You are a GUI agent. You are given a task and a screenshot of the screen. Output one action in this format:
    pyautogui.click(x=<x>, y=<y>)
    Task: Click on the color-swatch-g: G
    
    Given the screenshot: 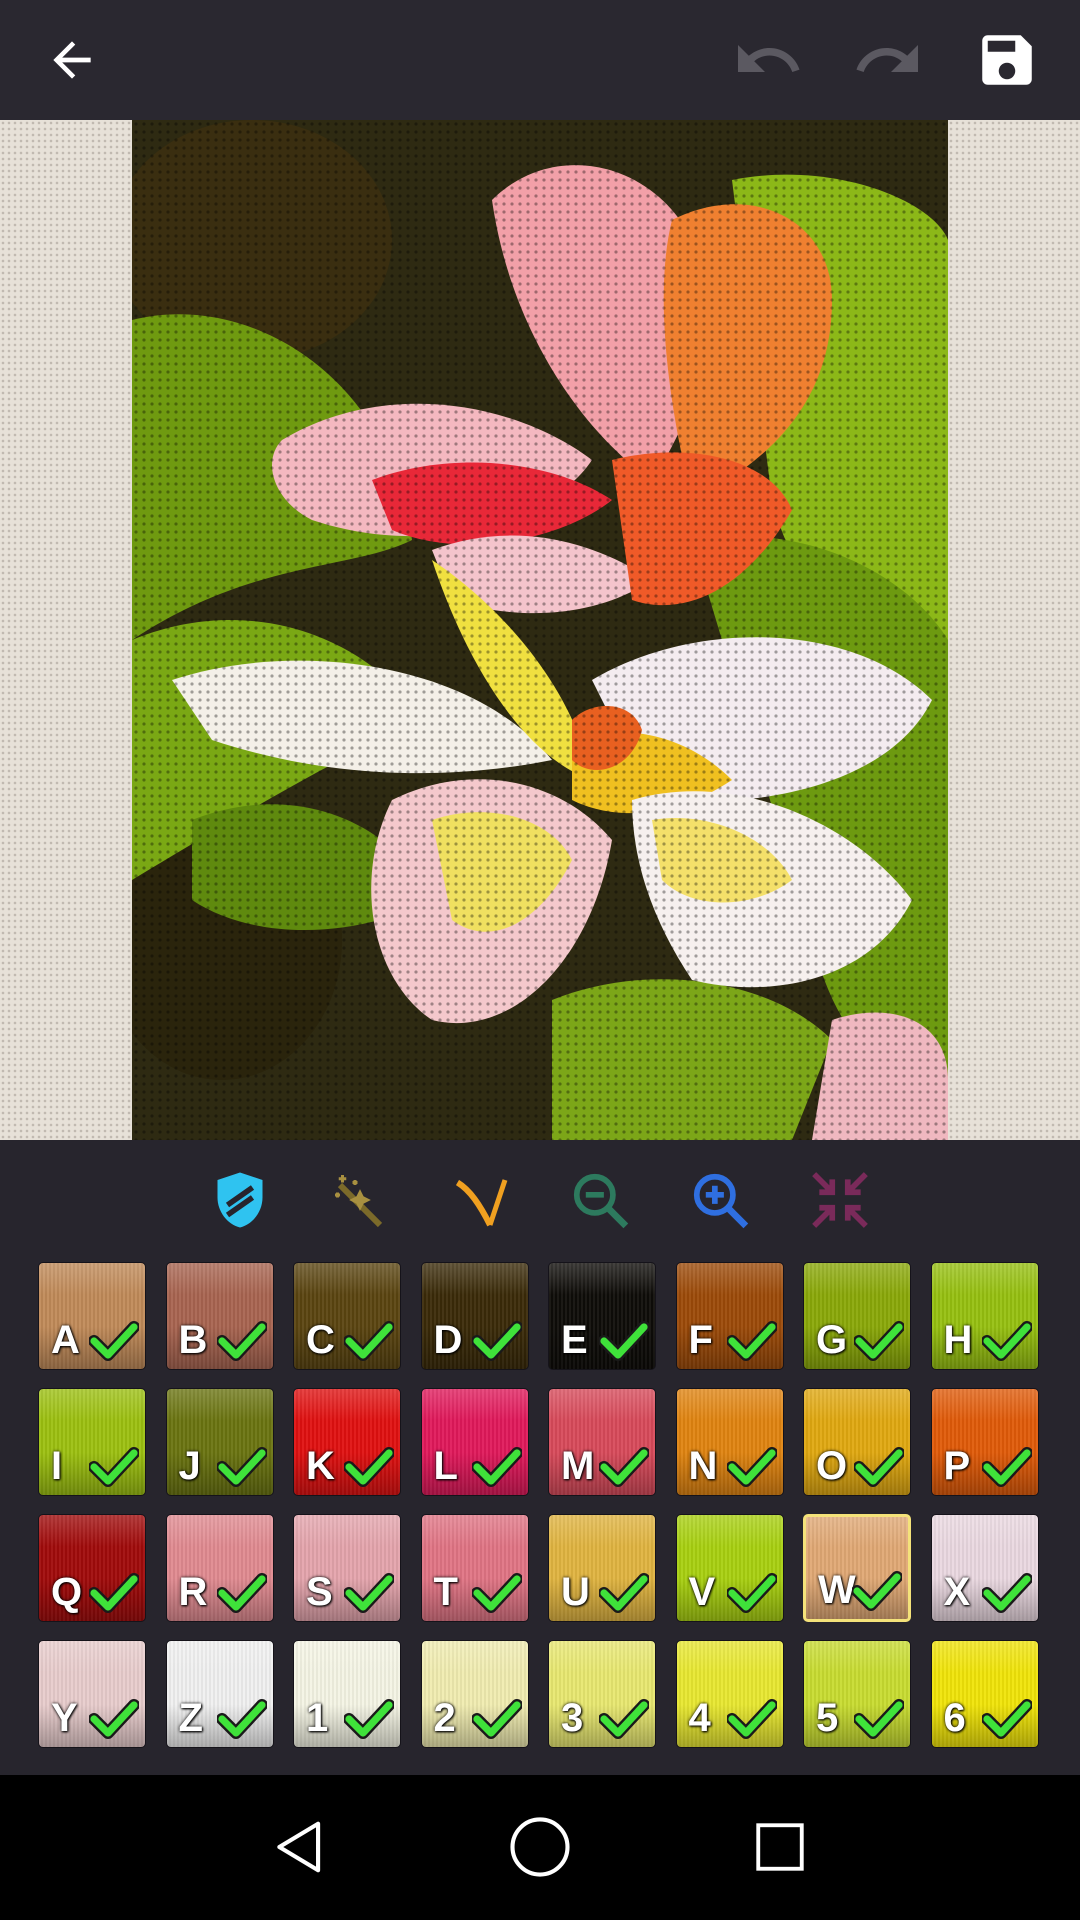 What is the action you would take?
    pyautogui.click(x=857, y=1316)
    